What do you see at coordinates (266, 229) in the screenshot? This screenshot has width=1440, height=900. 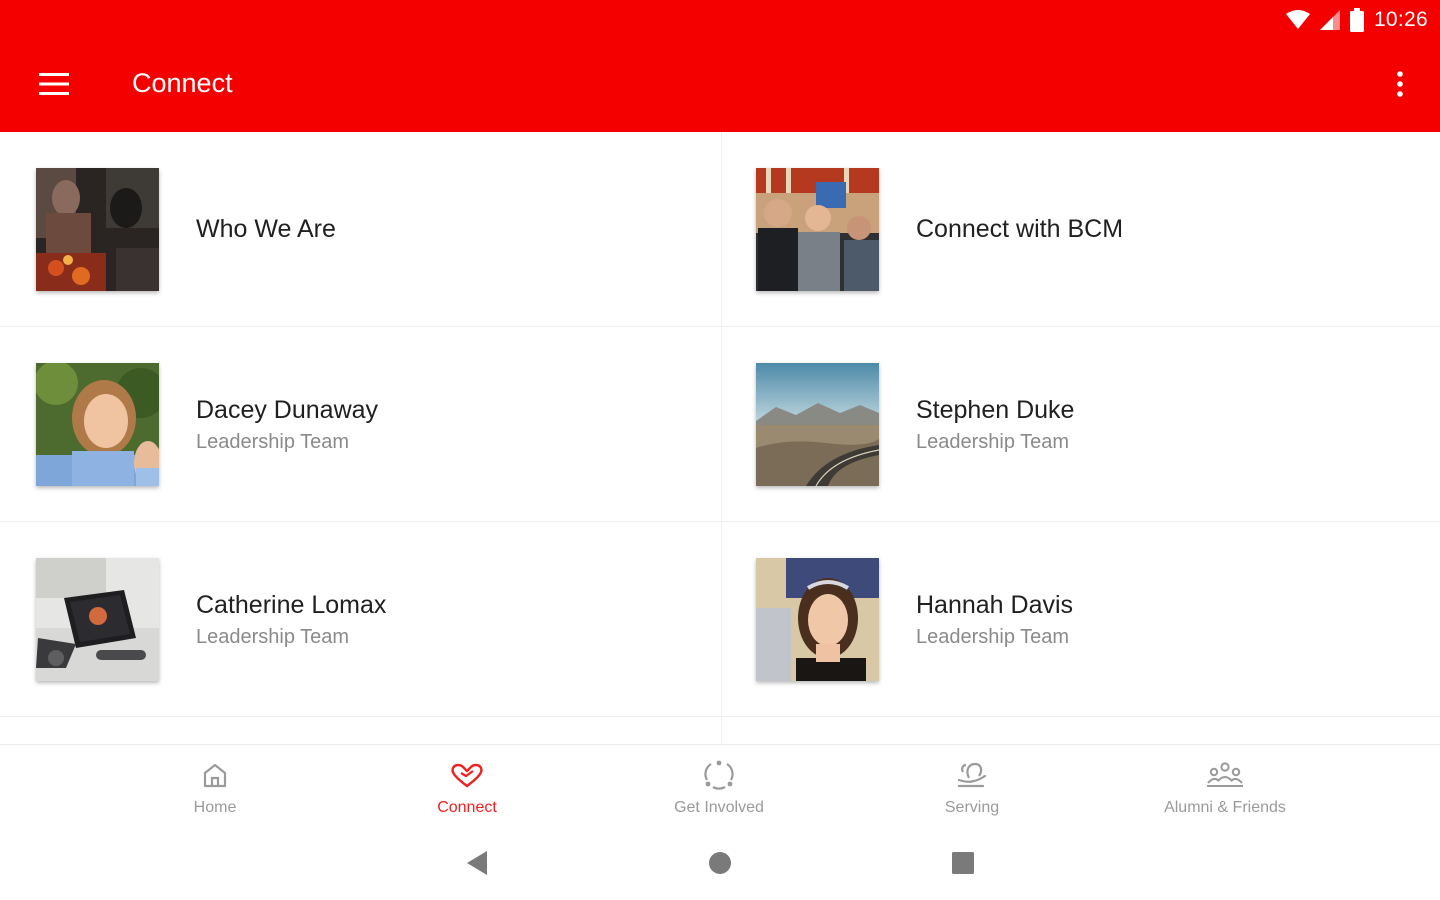 I see `card-title: Who We Are` at bounding box center [266, 229].